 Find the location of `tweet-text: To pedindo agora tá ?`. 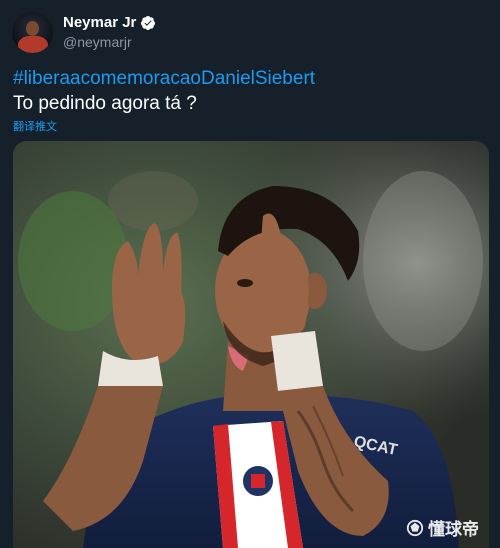

tweet-text: To pedindo agora tá ? is located at coordinates (105, 103).